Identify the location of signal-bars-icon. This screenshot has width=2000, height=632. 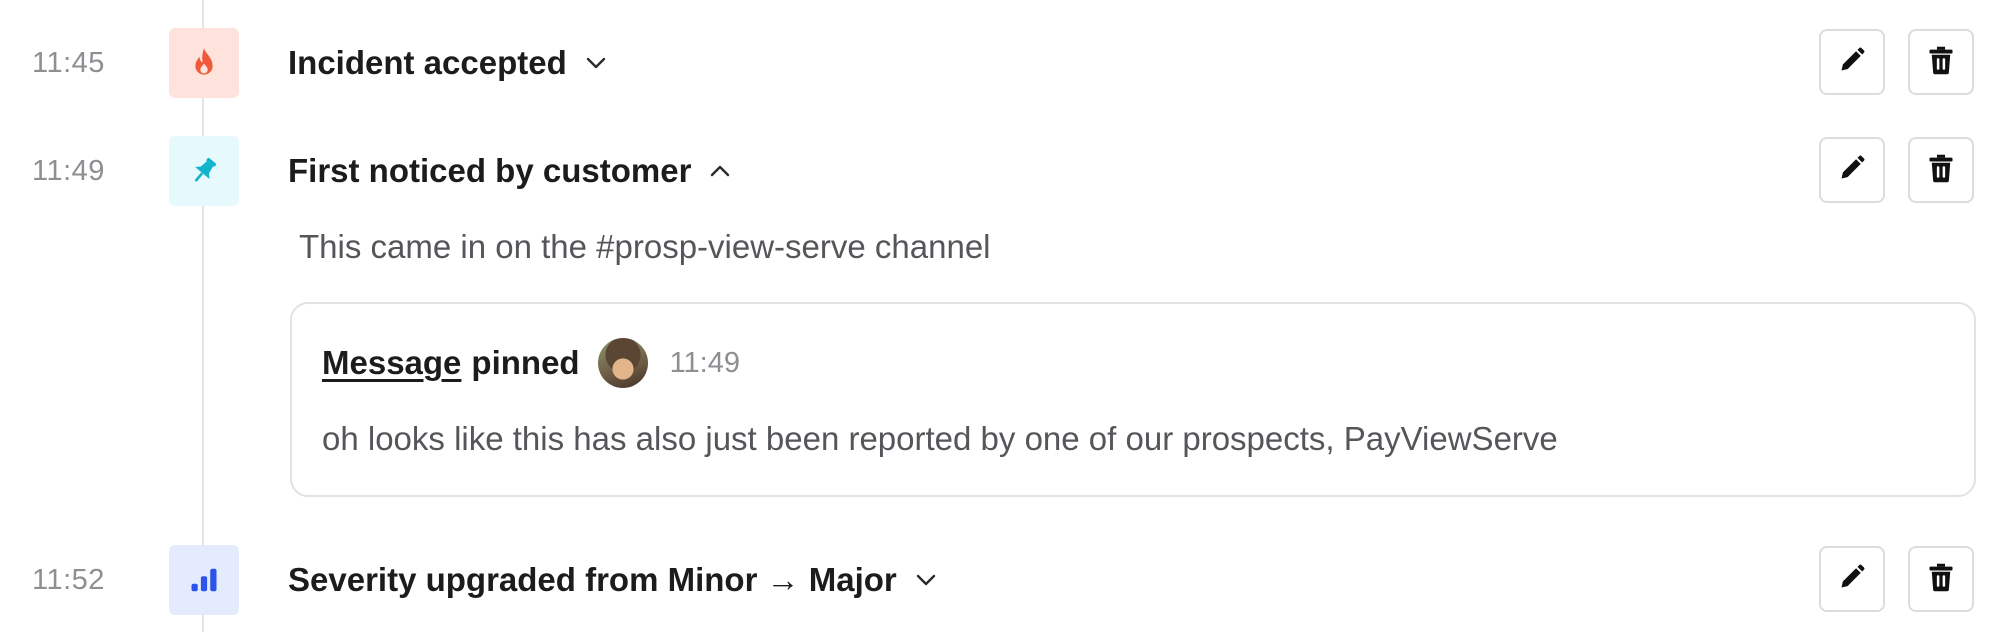
(204, 580).